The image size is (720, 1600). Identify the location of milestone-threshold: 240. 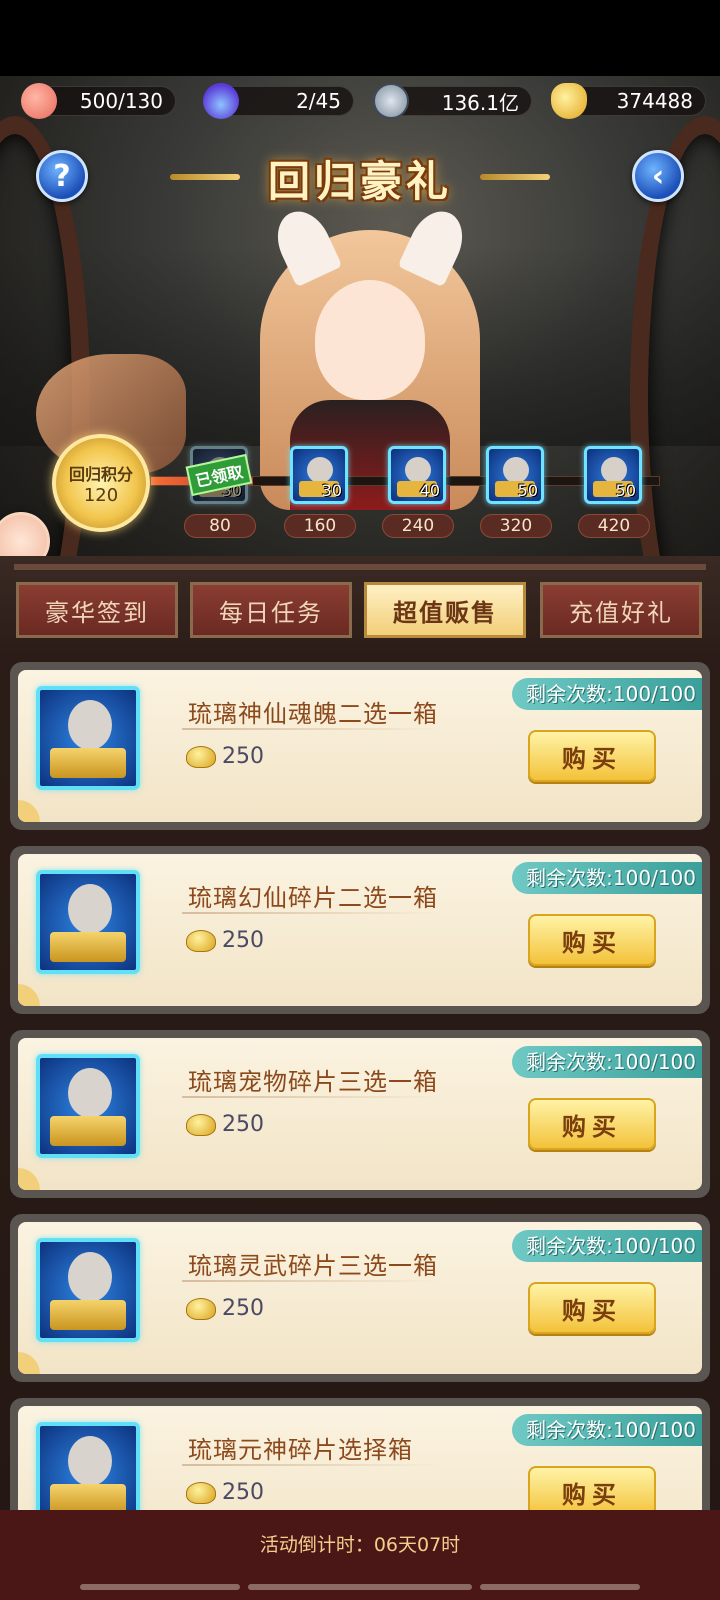
(418, 526).